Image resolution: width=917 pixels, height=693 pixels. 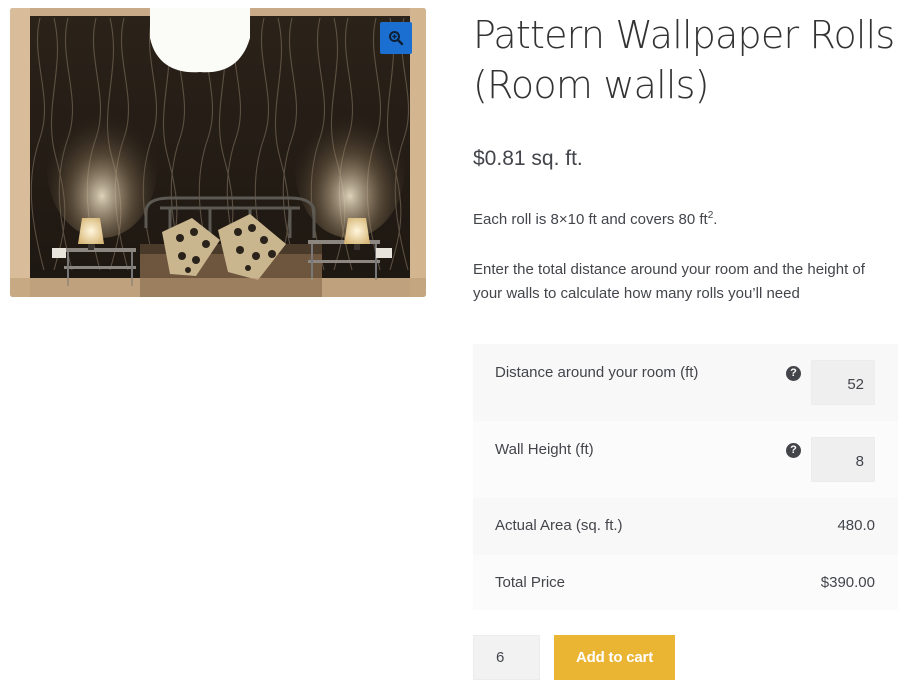 What do you see at coordinates (847, 582) in the screenshot?
I see `total-price-value: $390.00` at bounding box center [847, 582].